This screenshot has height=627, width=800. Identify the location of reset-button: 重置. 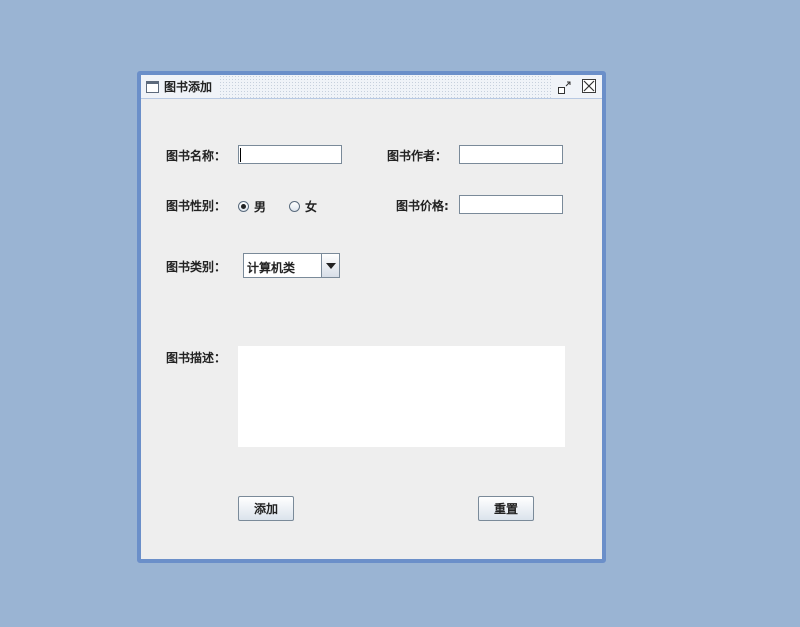
(506, 508).